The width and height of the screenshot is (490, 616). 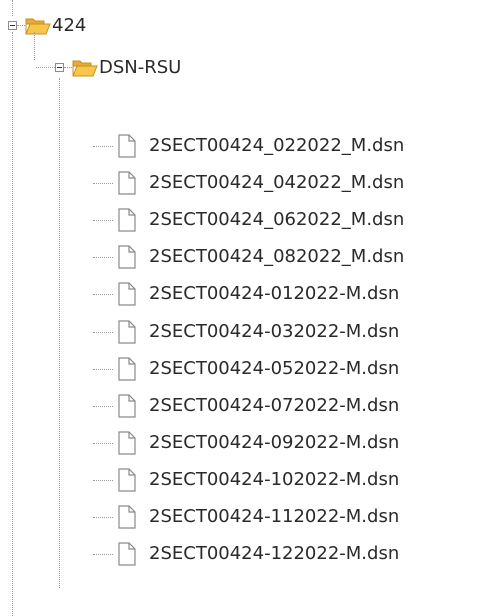 I want to click on file-label: 2SECT00424_082022_M.dsn, so click(x=276, y=257).